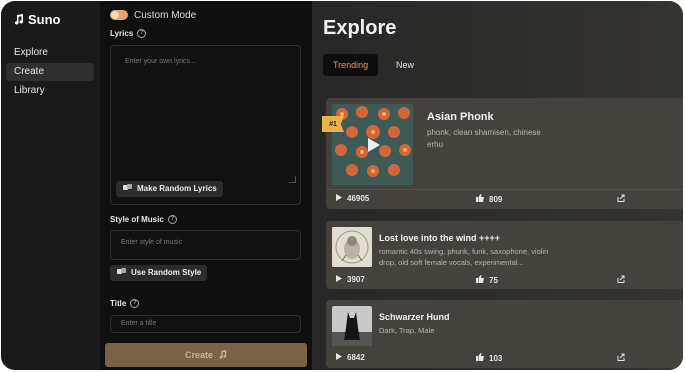 This screenshot has width=685, height=372. Describe the element at coordinates (493, 280) in the screenshot. I see `like-count-value: 75` at that location.